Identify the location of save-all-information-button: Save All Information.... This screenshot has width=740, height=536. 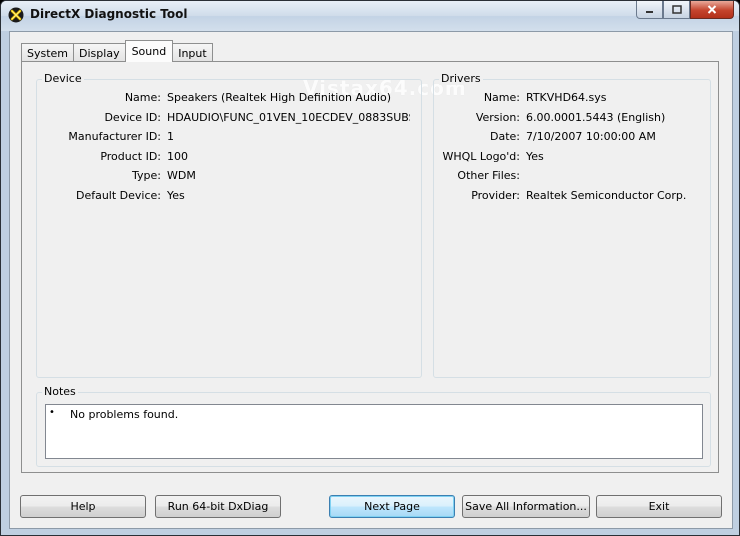
(526, 506).